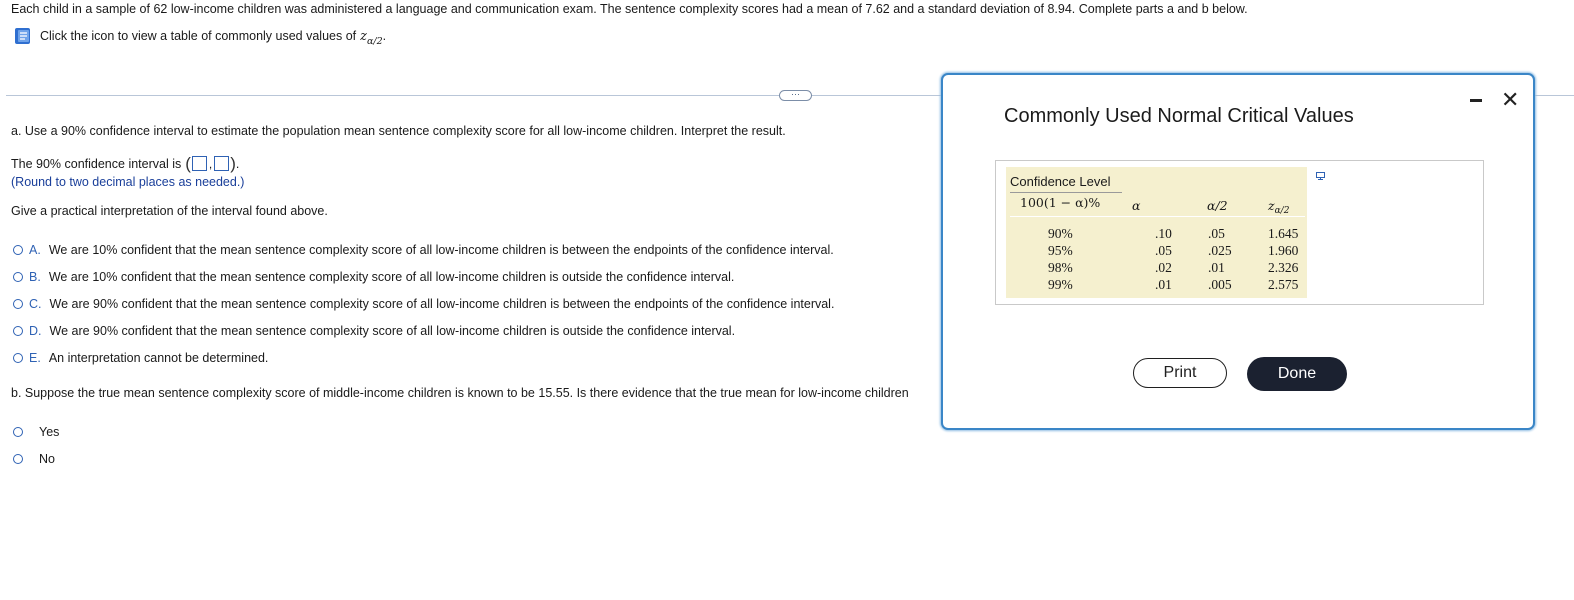  Describe the element at coordinates (1510, 100) in the screenshot. I see `close-icon: ✕` at that location.